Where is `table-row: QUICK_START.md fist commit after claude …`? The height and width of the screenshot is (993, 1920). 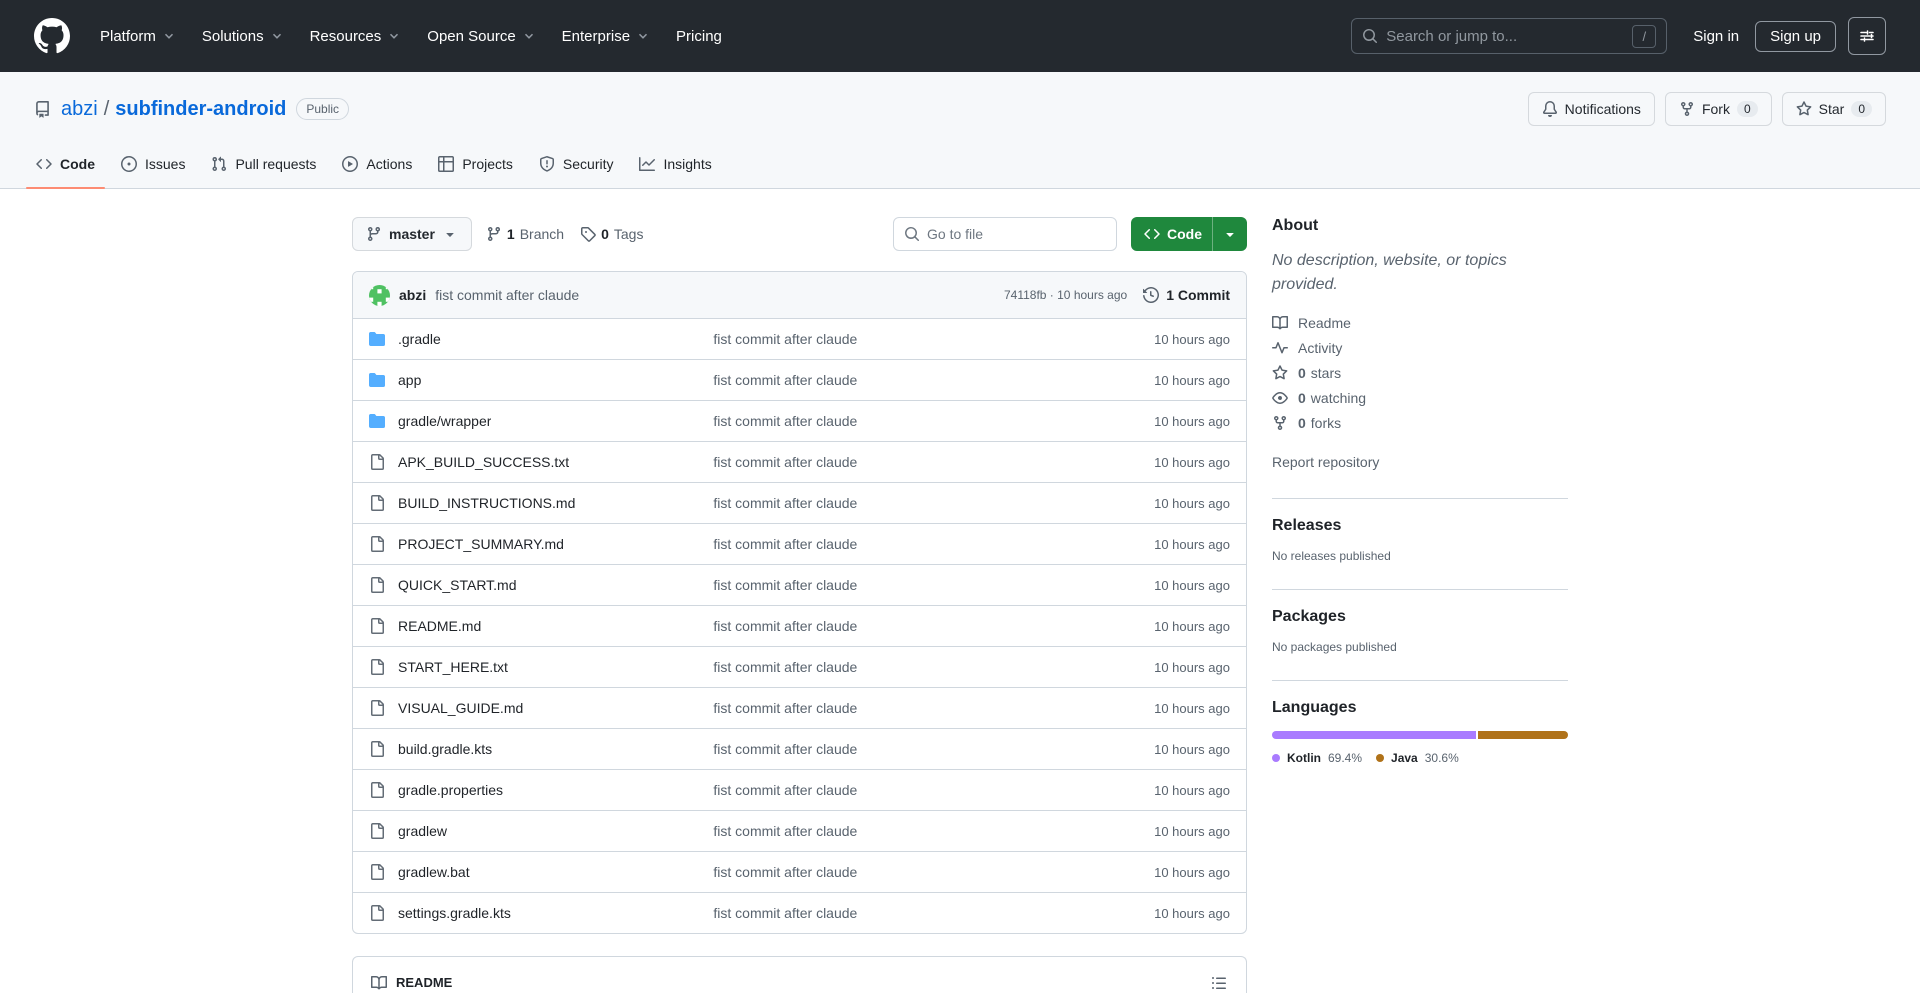
table-row: QUICK_START.md fist commit after claude … is located at coordinates (799, 584).